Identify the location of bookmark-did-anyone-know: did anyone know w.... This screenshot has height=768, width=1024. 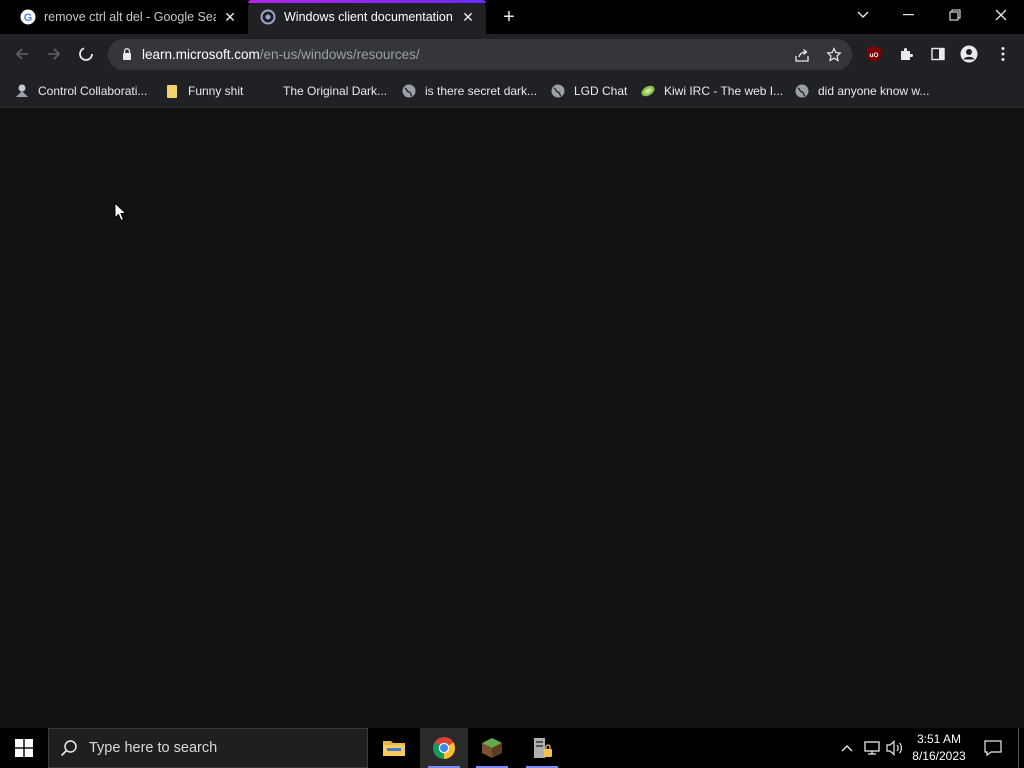
(861, 91).